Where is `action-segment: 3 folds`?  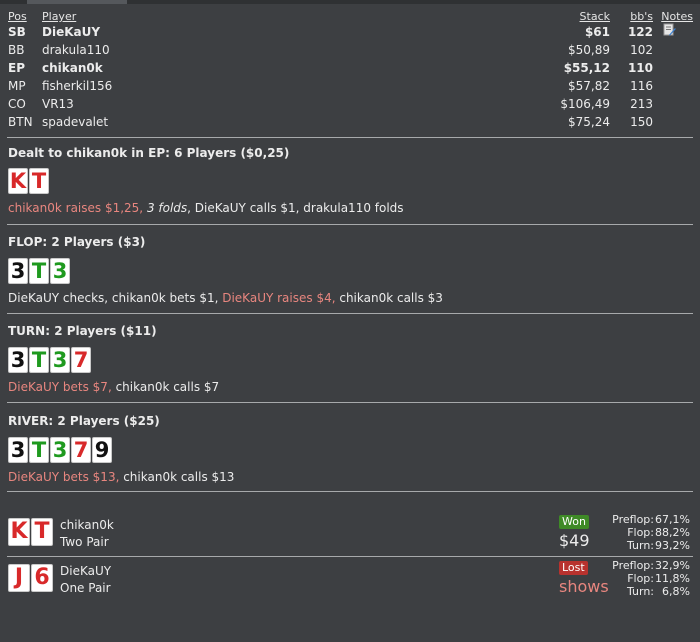 action-segment: 3 folds is located at coordinates (167, 208).